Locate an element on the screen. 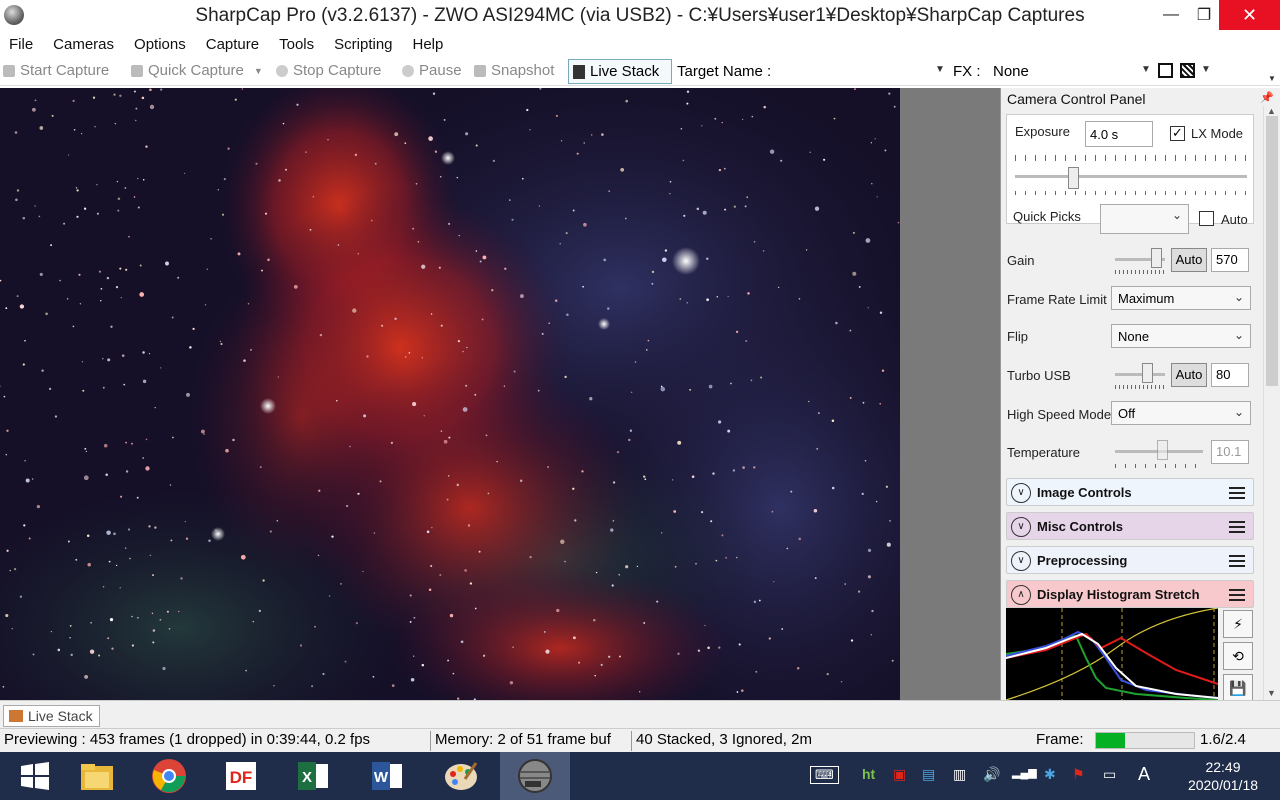  target-name-input is located at coordinates (861, 72).